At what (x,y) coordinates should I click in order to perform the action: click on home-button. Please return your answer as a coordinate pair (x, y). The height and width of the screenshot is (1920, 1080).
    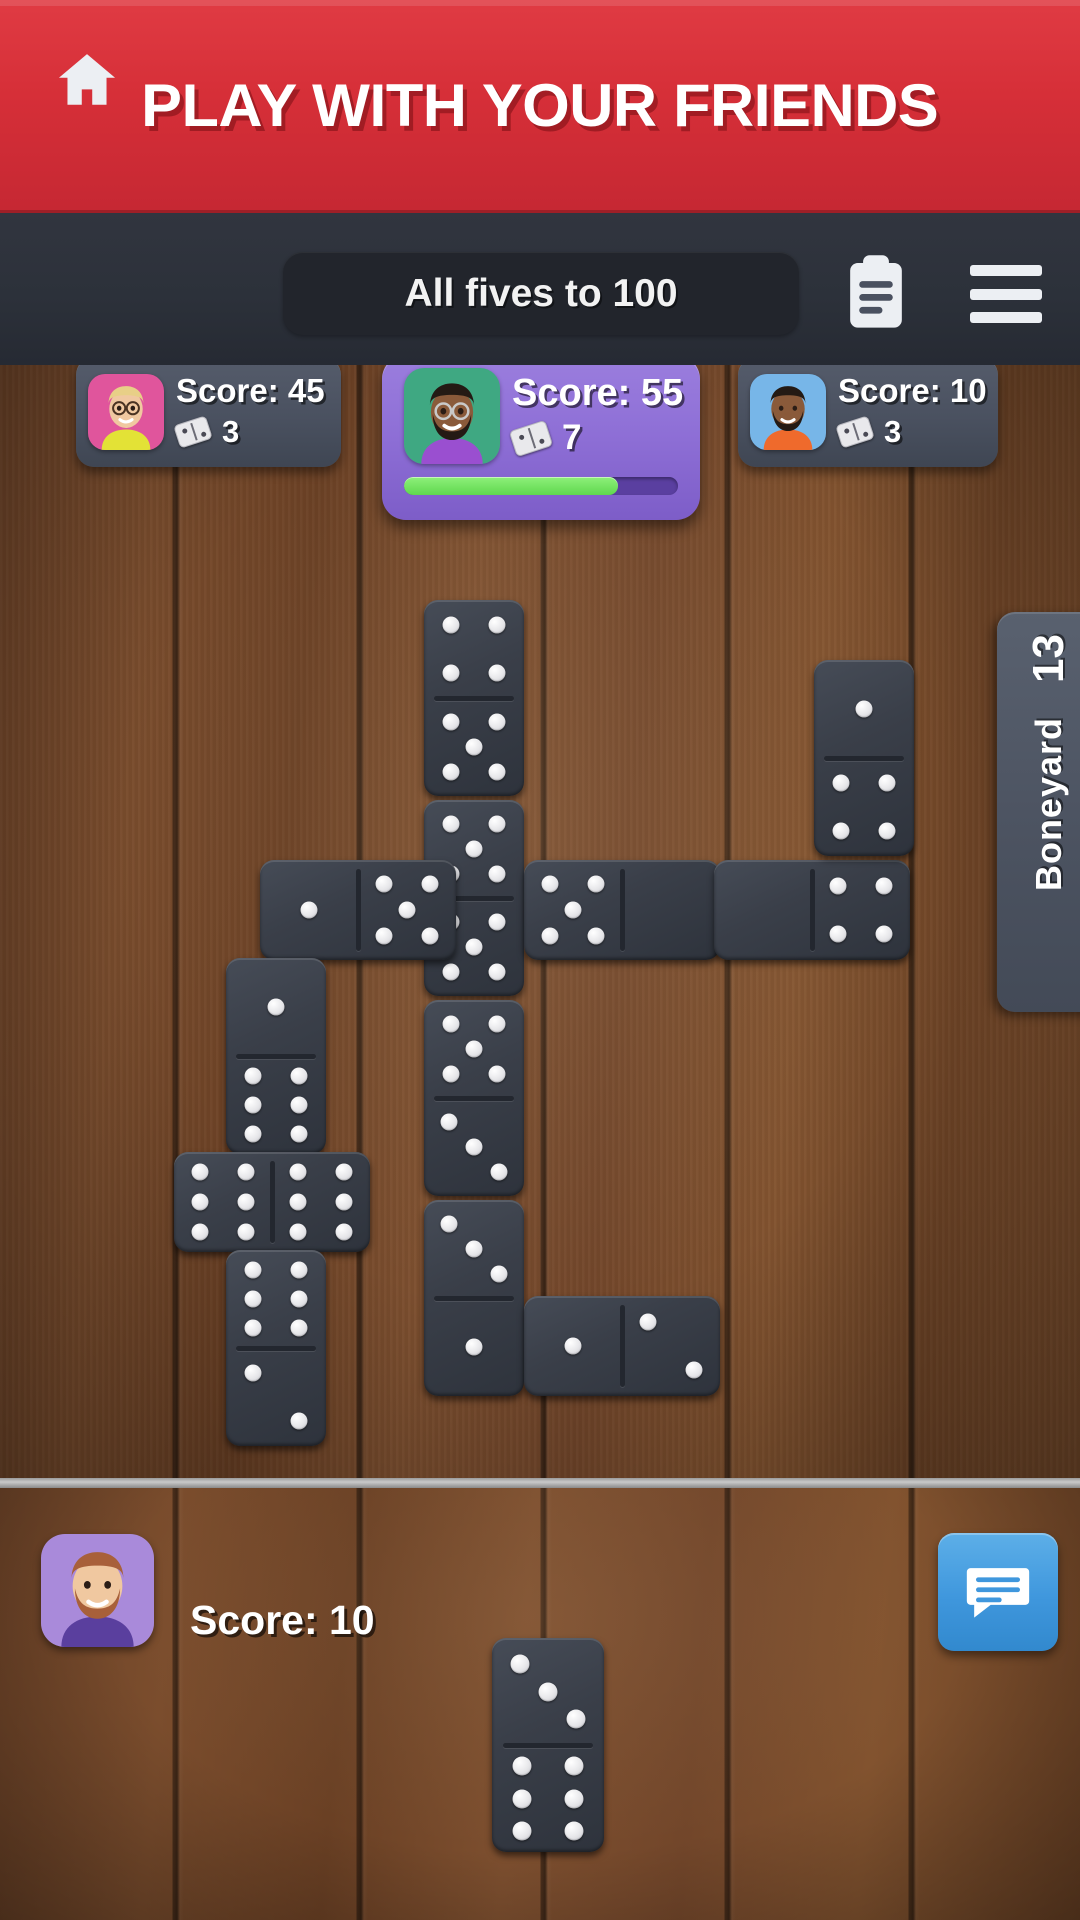
    Looking at the image, I should click on (87, 80).